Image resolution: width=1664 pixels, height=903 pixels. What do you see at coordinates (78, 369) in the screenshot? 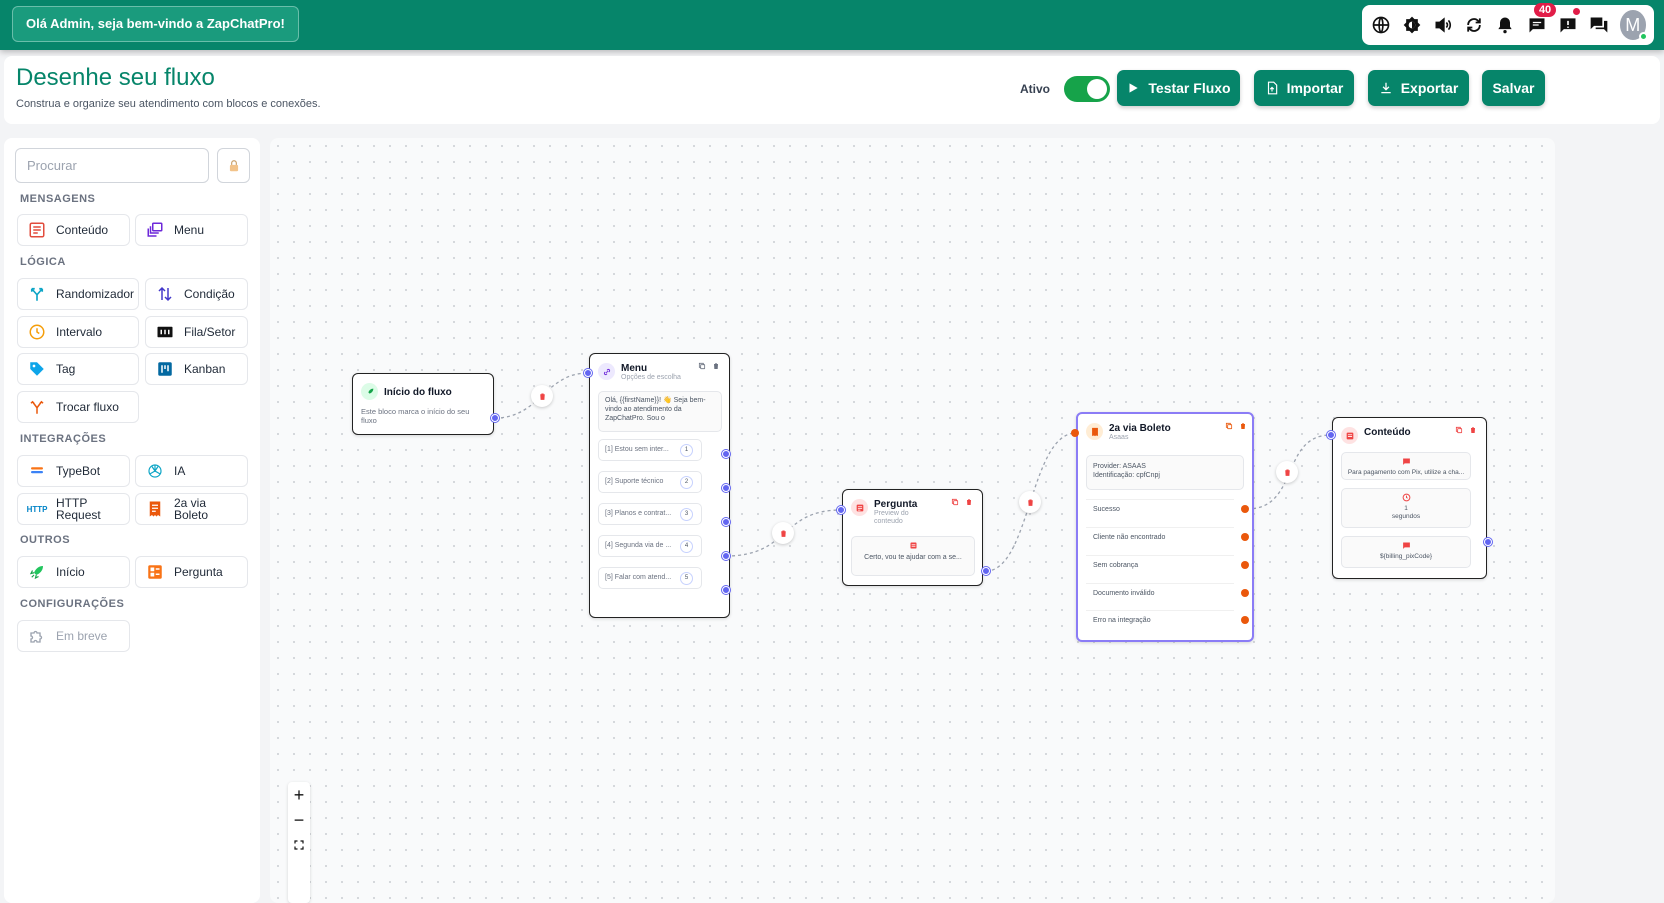
I see `block-tag: Tag` at bounding box center [78, 369].